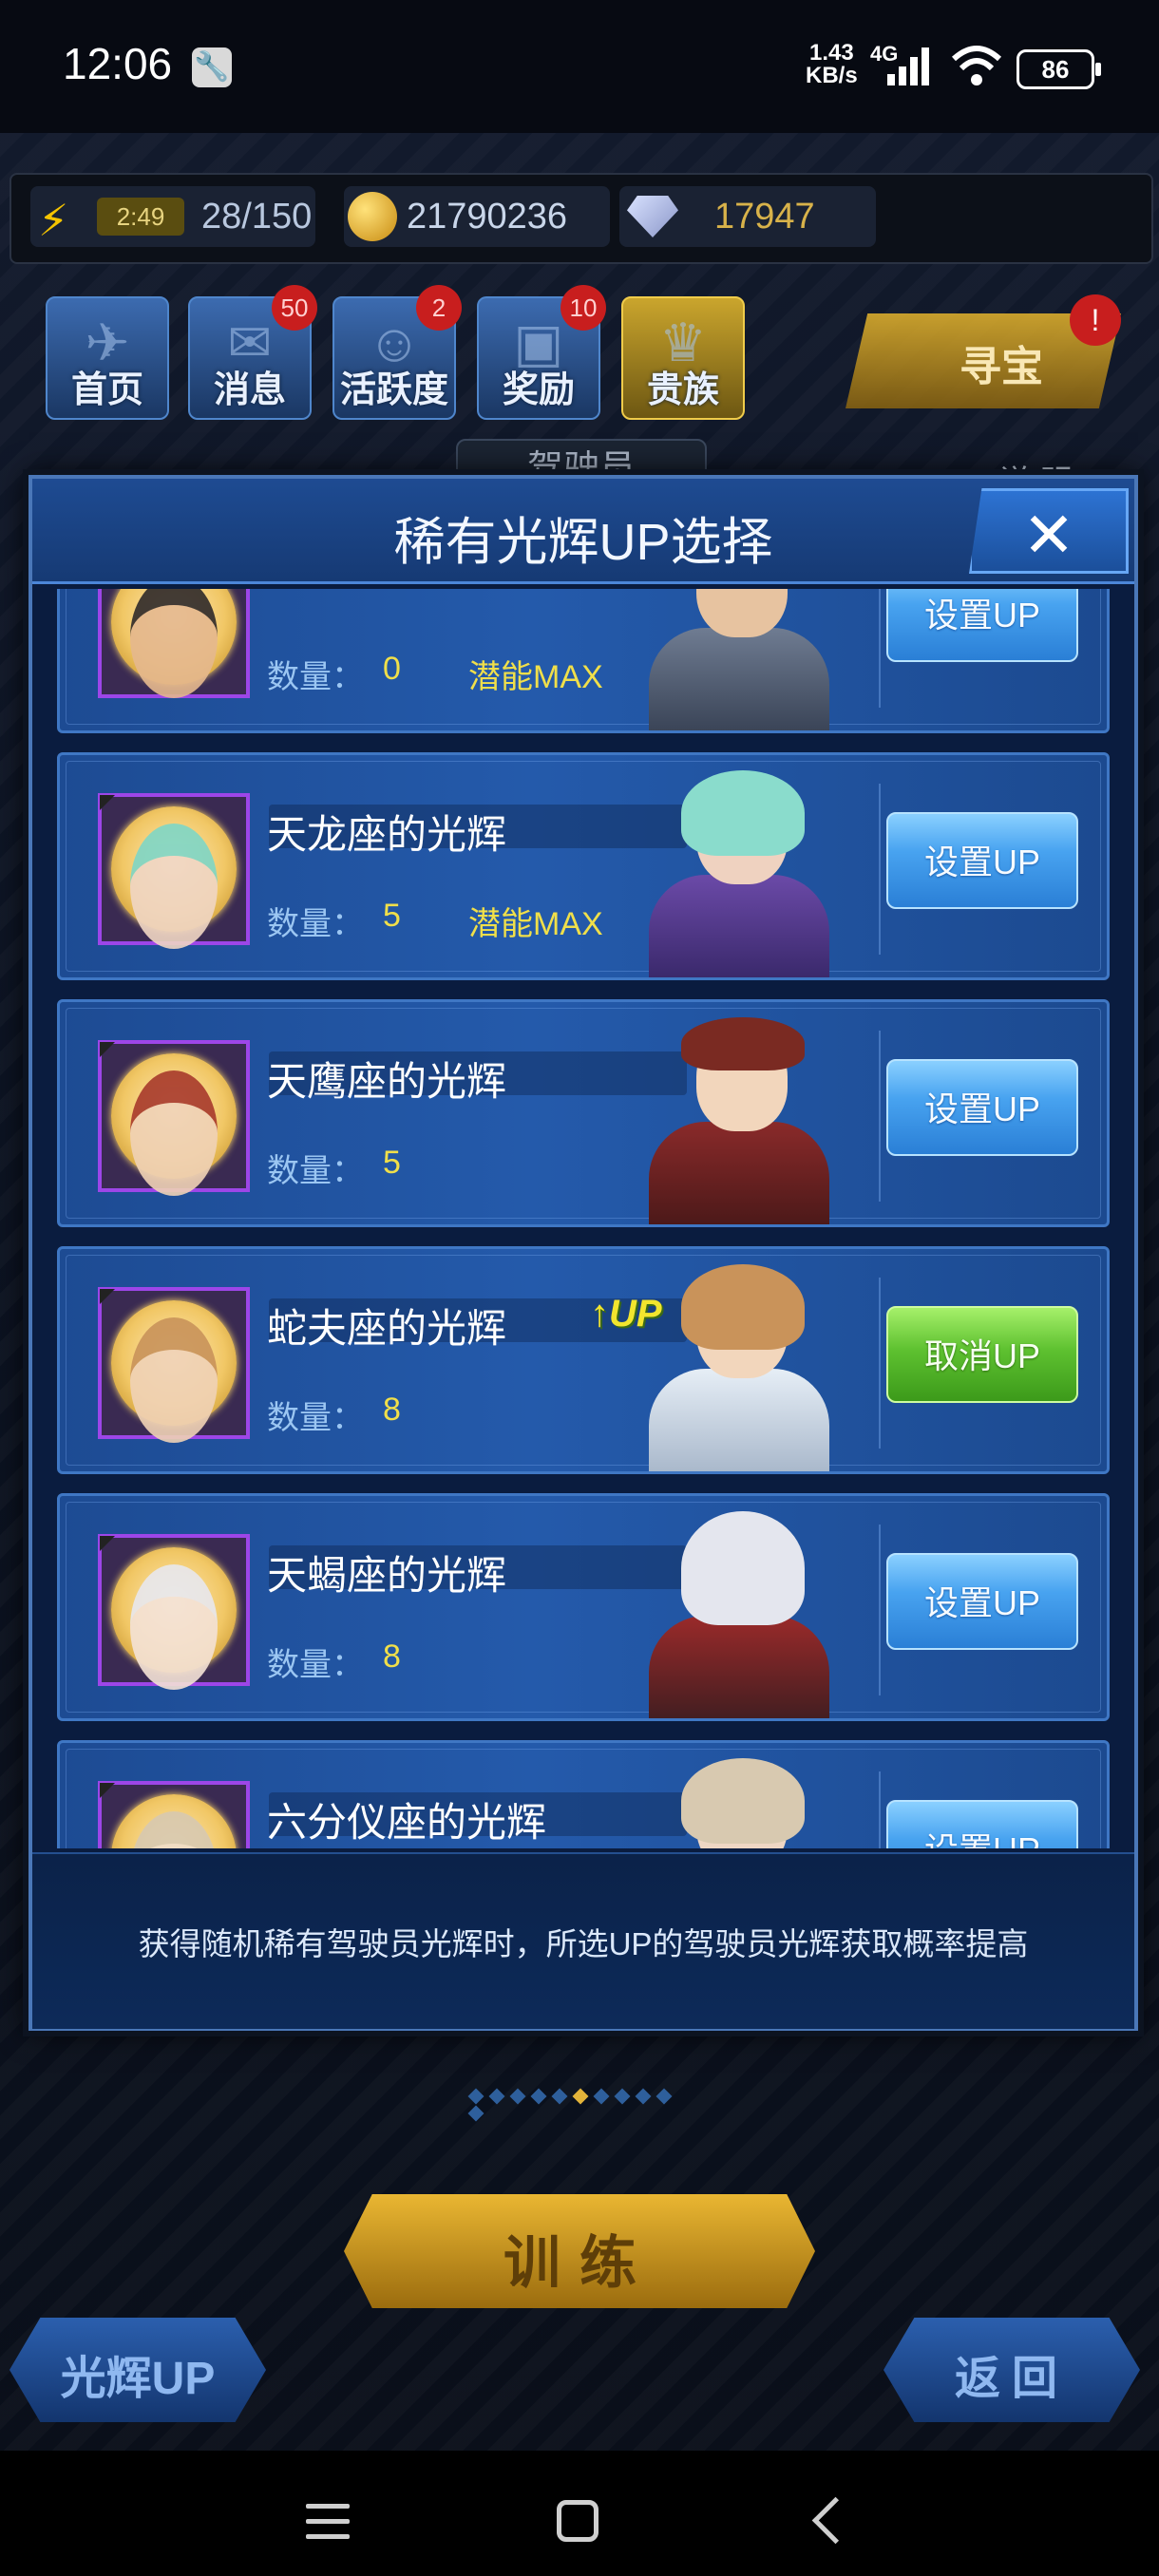 Image resolution: width=1159 pixels, height=2576 pixels. Describe the element at coordinates (1095, 320) in the screenshot. I see `treasure-badge: !` at that location.